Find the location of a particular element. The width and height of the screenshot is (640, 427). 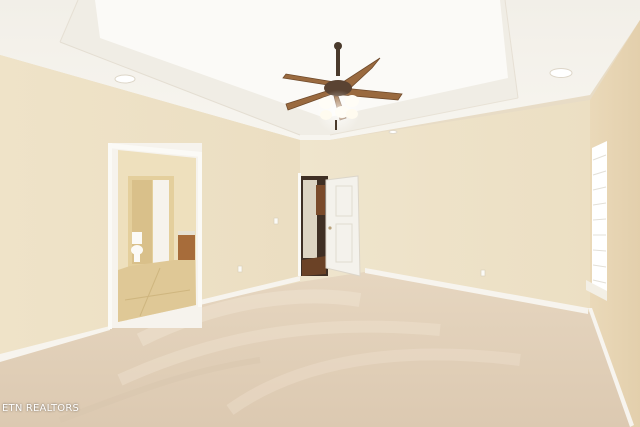

watermark-text: ETN REALTORS is located at coordinates (41, 408).